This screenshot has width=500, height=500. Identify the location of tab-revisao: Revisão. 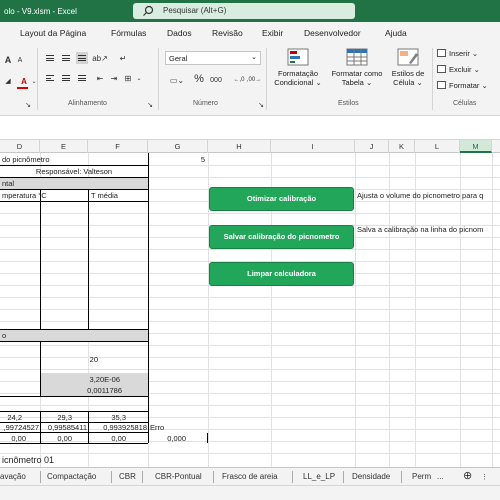
(227, 33).